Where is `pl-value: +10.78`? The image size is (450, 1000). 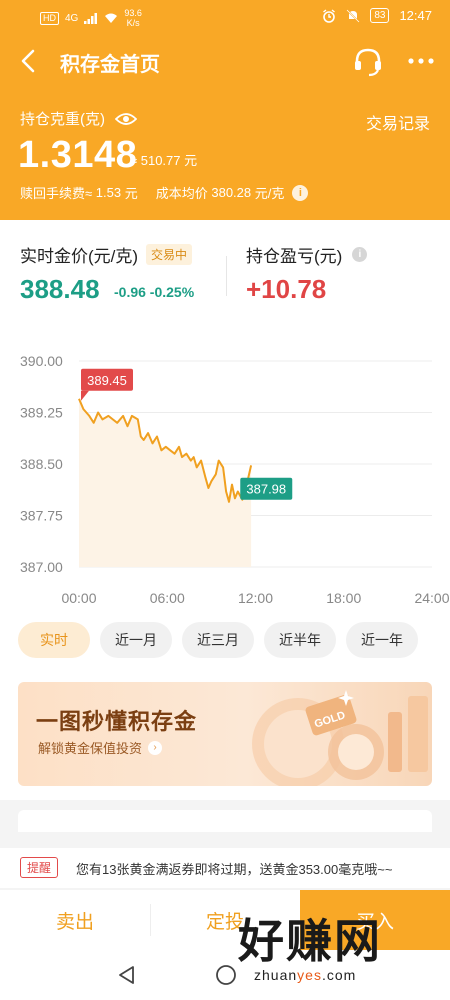
pl-value: +10.78 is located at coordinates (286, 289).